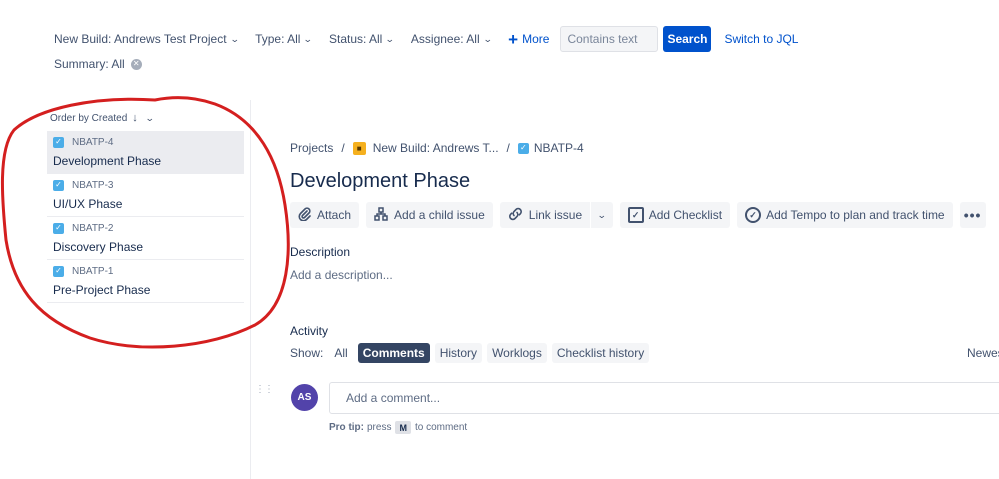 This screenshot has height=479, width=999. Describe the element at coordinates (517, 353) in the screenshot. I see `tab-worklogs: Worklogs` at that location.